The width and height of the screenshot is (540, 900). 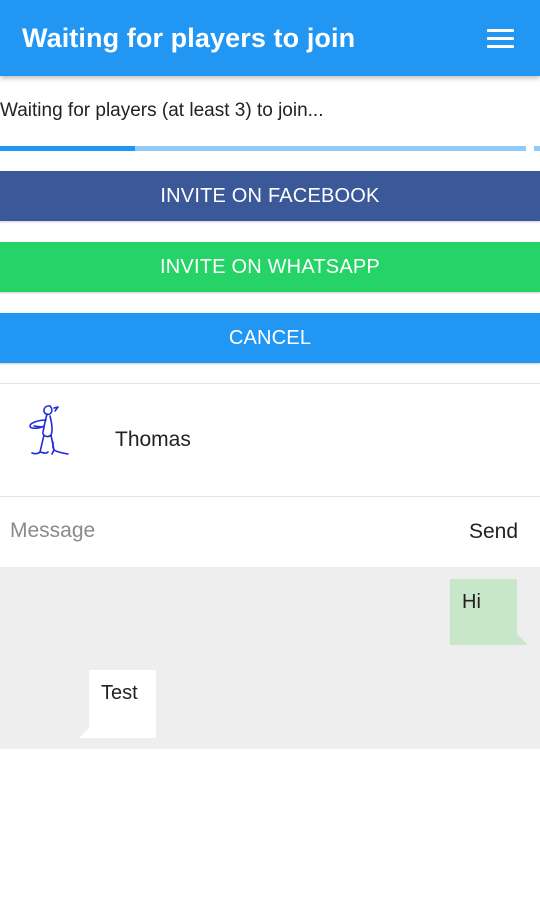 What do you see at coordinates (530, 148) in the screenshot?
I see `progress-bar-gap` at bounding box center [530, 148].